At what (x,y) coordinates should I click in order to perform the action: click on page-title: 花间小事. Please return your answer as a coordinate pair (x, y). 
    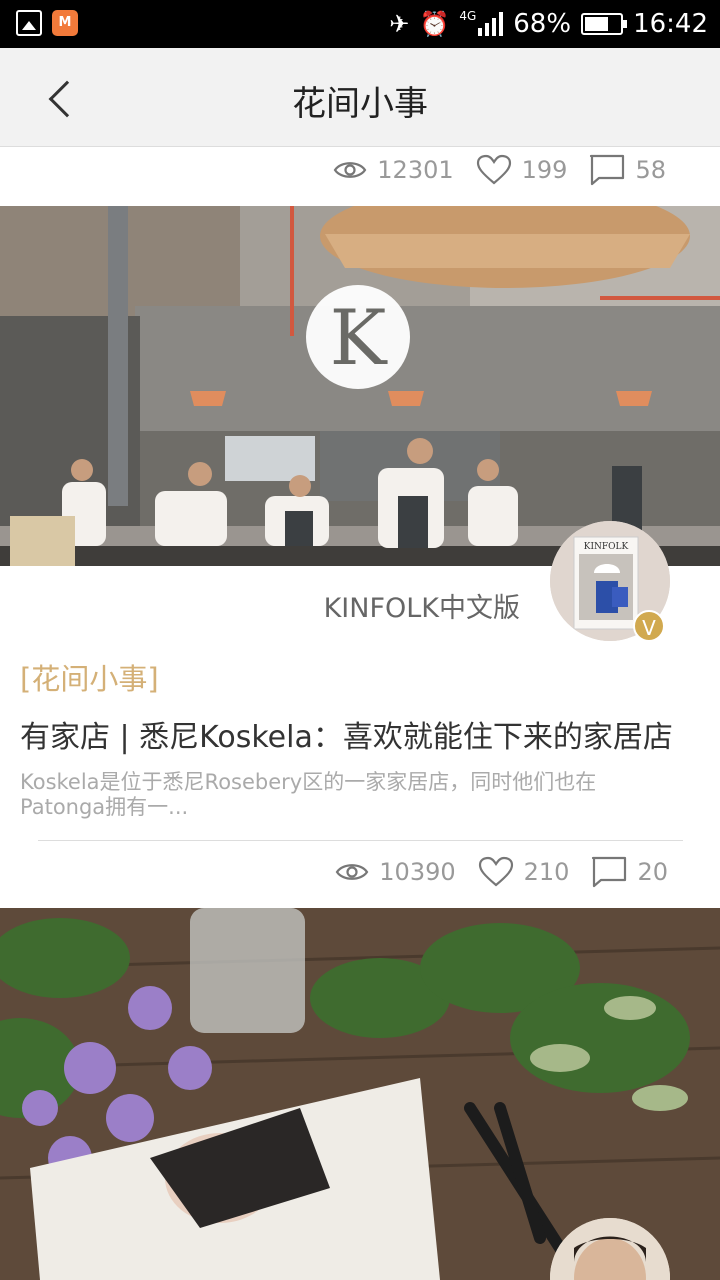
    Looking at the image, I should click on (360, 104).